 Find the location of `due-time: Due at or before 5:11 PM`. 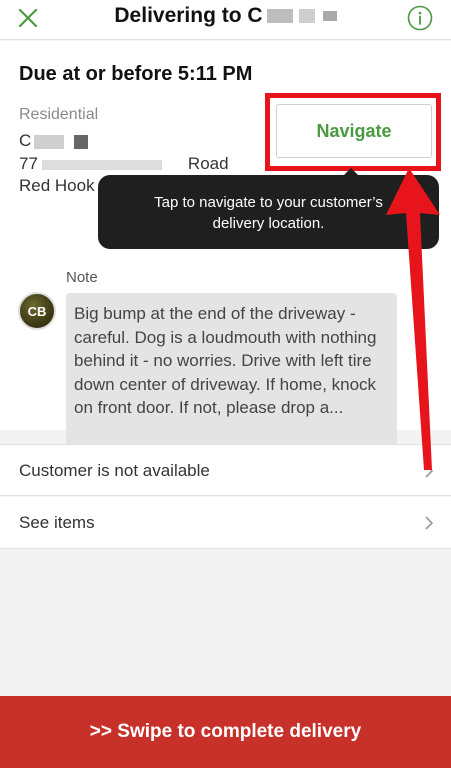

due-time: Due at or before 5:11 PM is located at coordinates (136, 74).